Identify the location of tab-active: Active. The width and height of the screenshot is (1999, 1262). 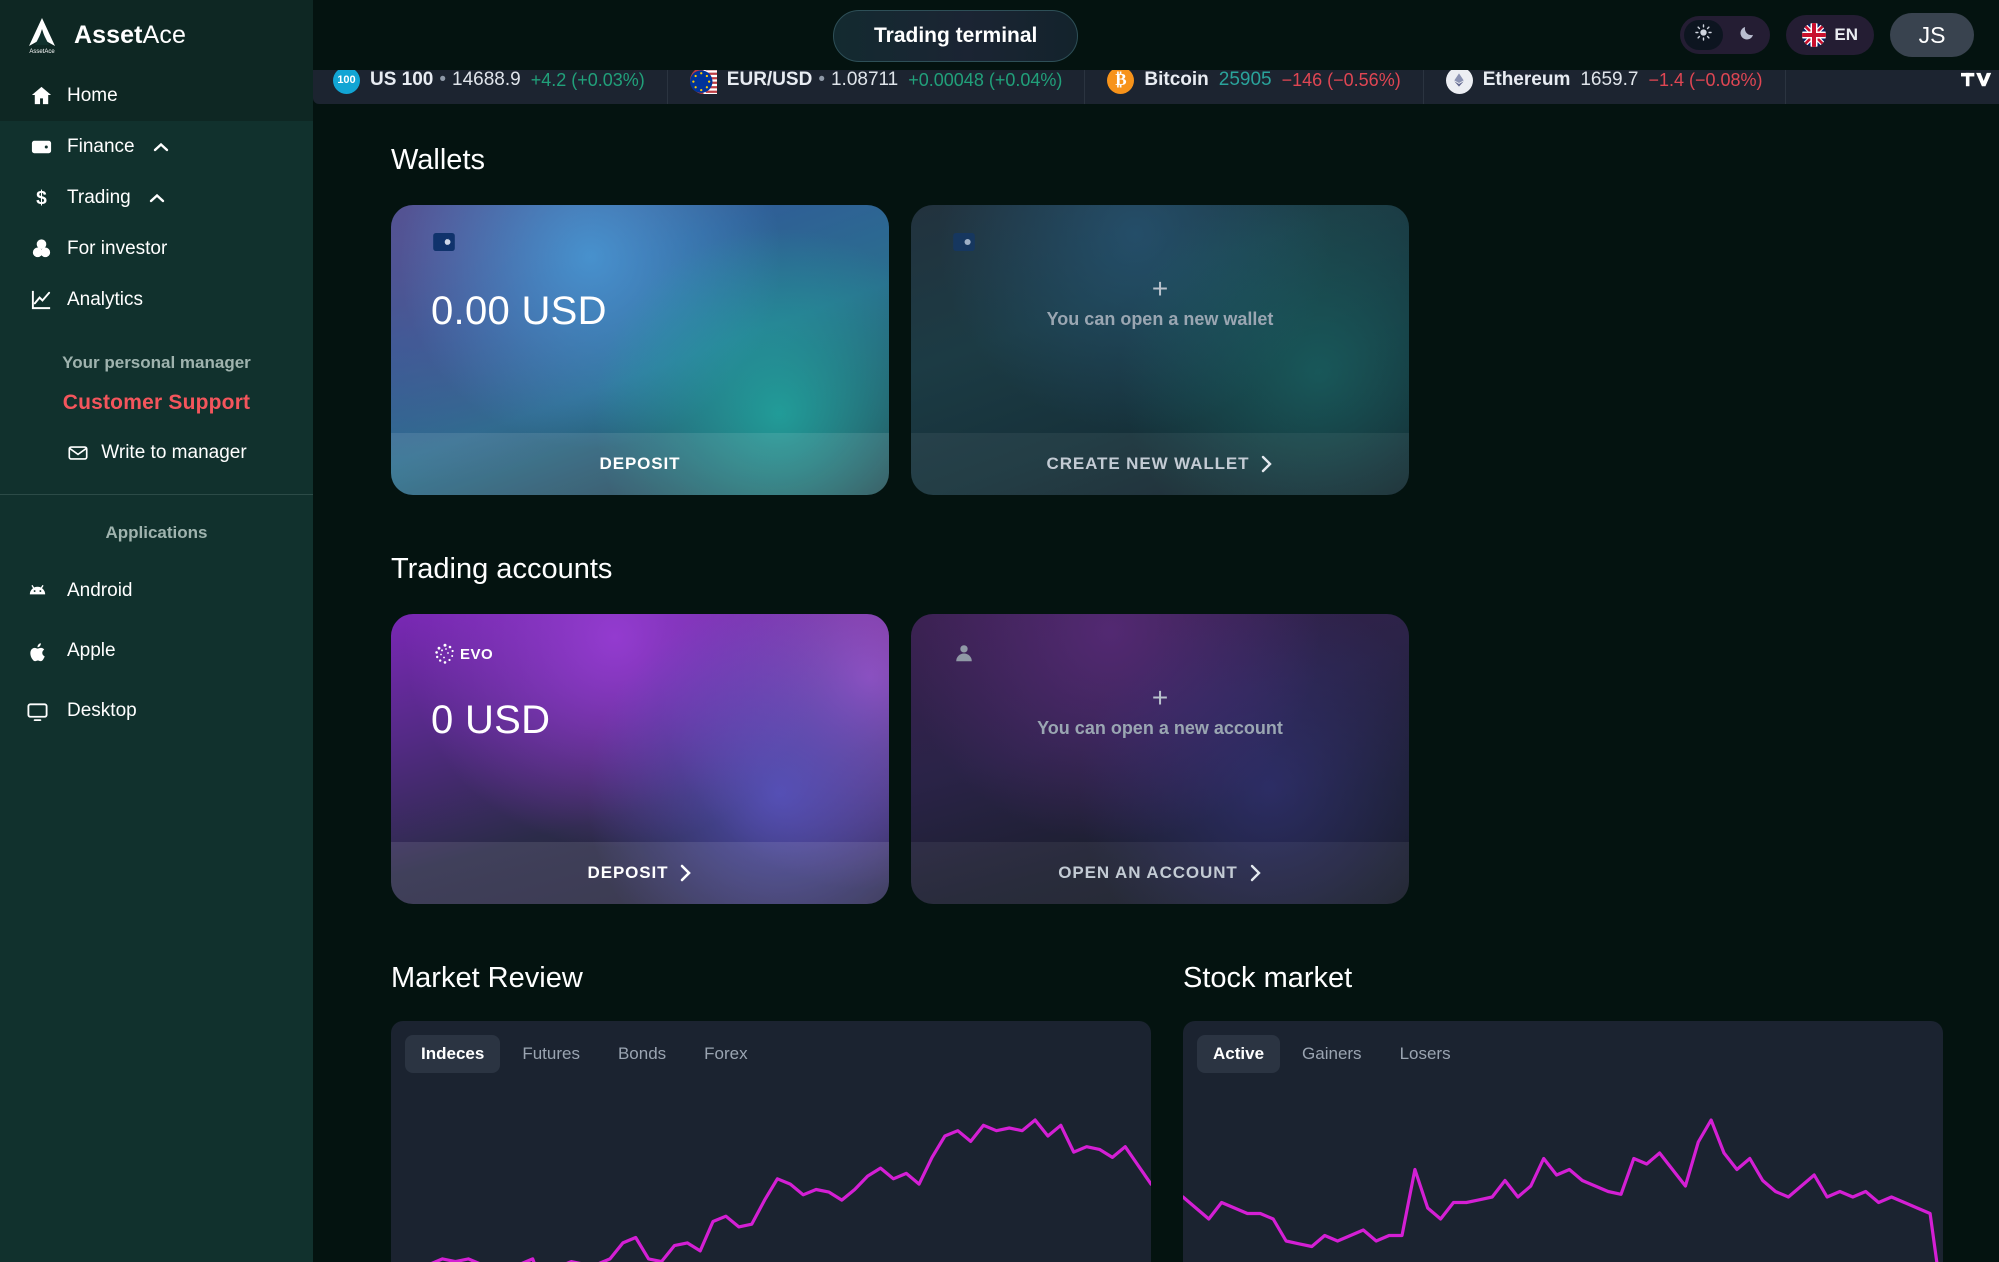
(1239, 1054).